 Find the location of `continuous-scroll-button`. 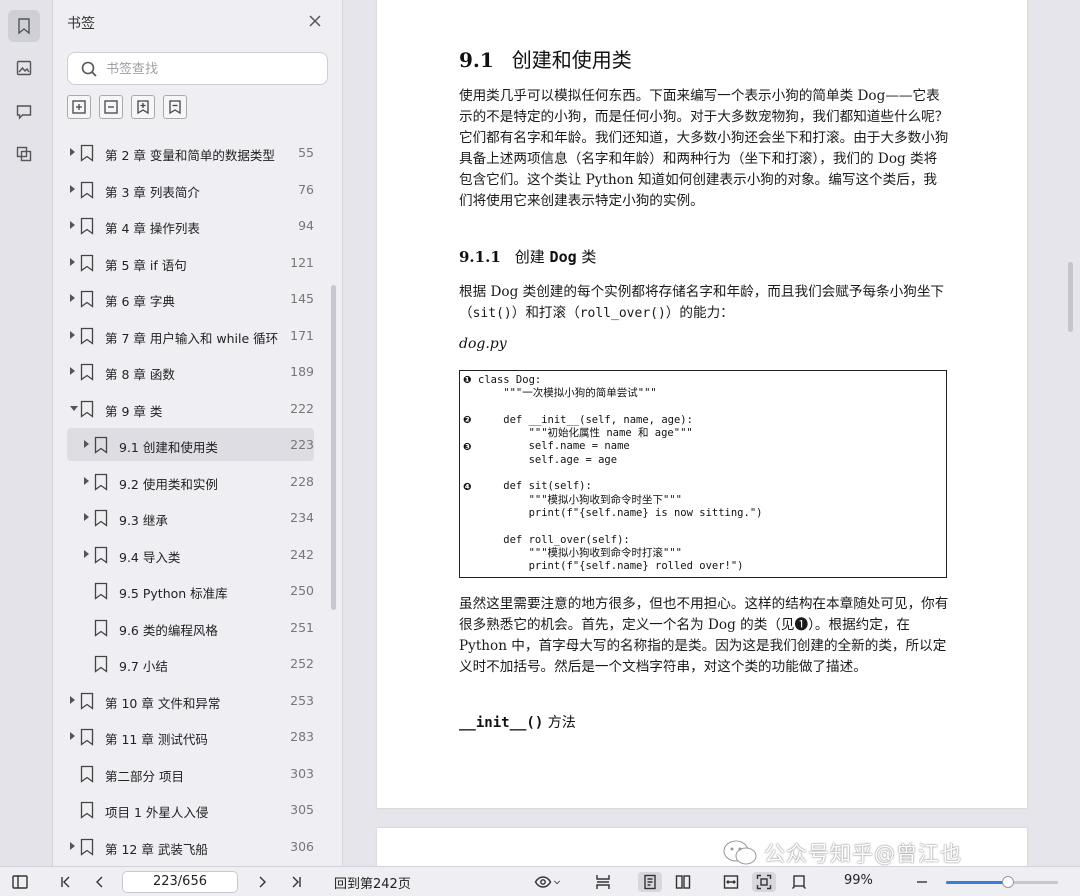

continuous-scroll-button is located at coordinates (603, 882).